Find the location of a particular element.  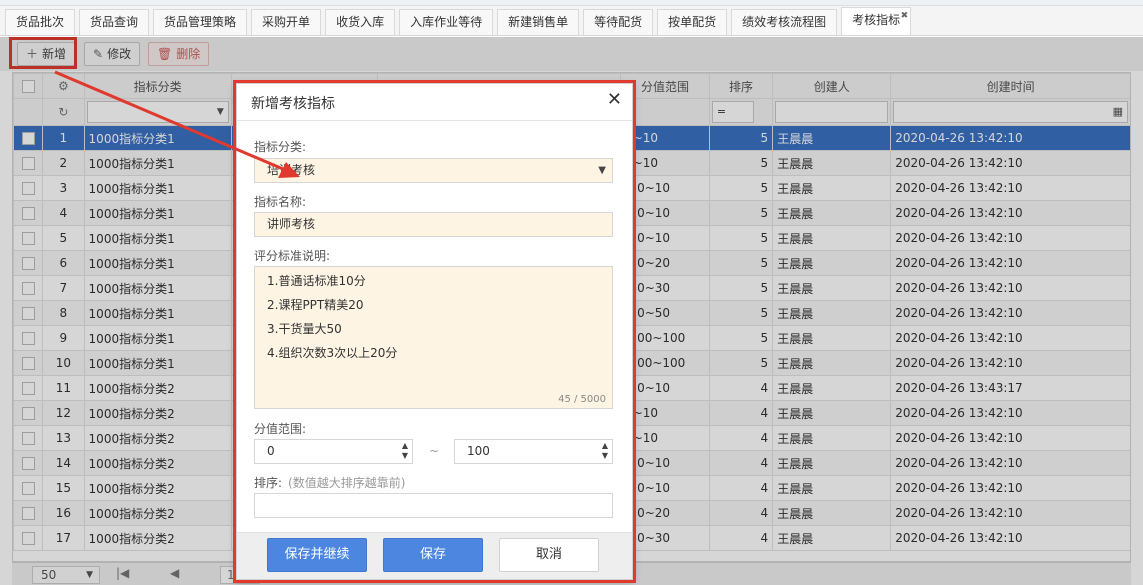

arrow-line is located at coordinates (172, 122).